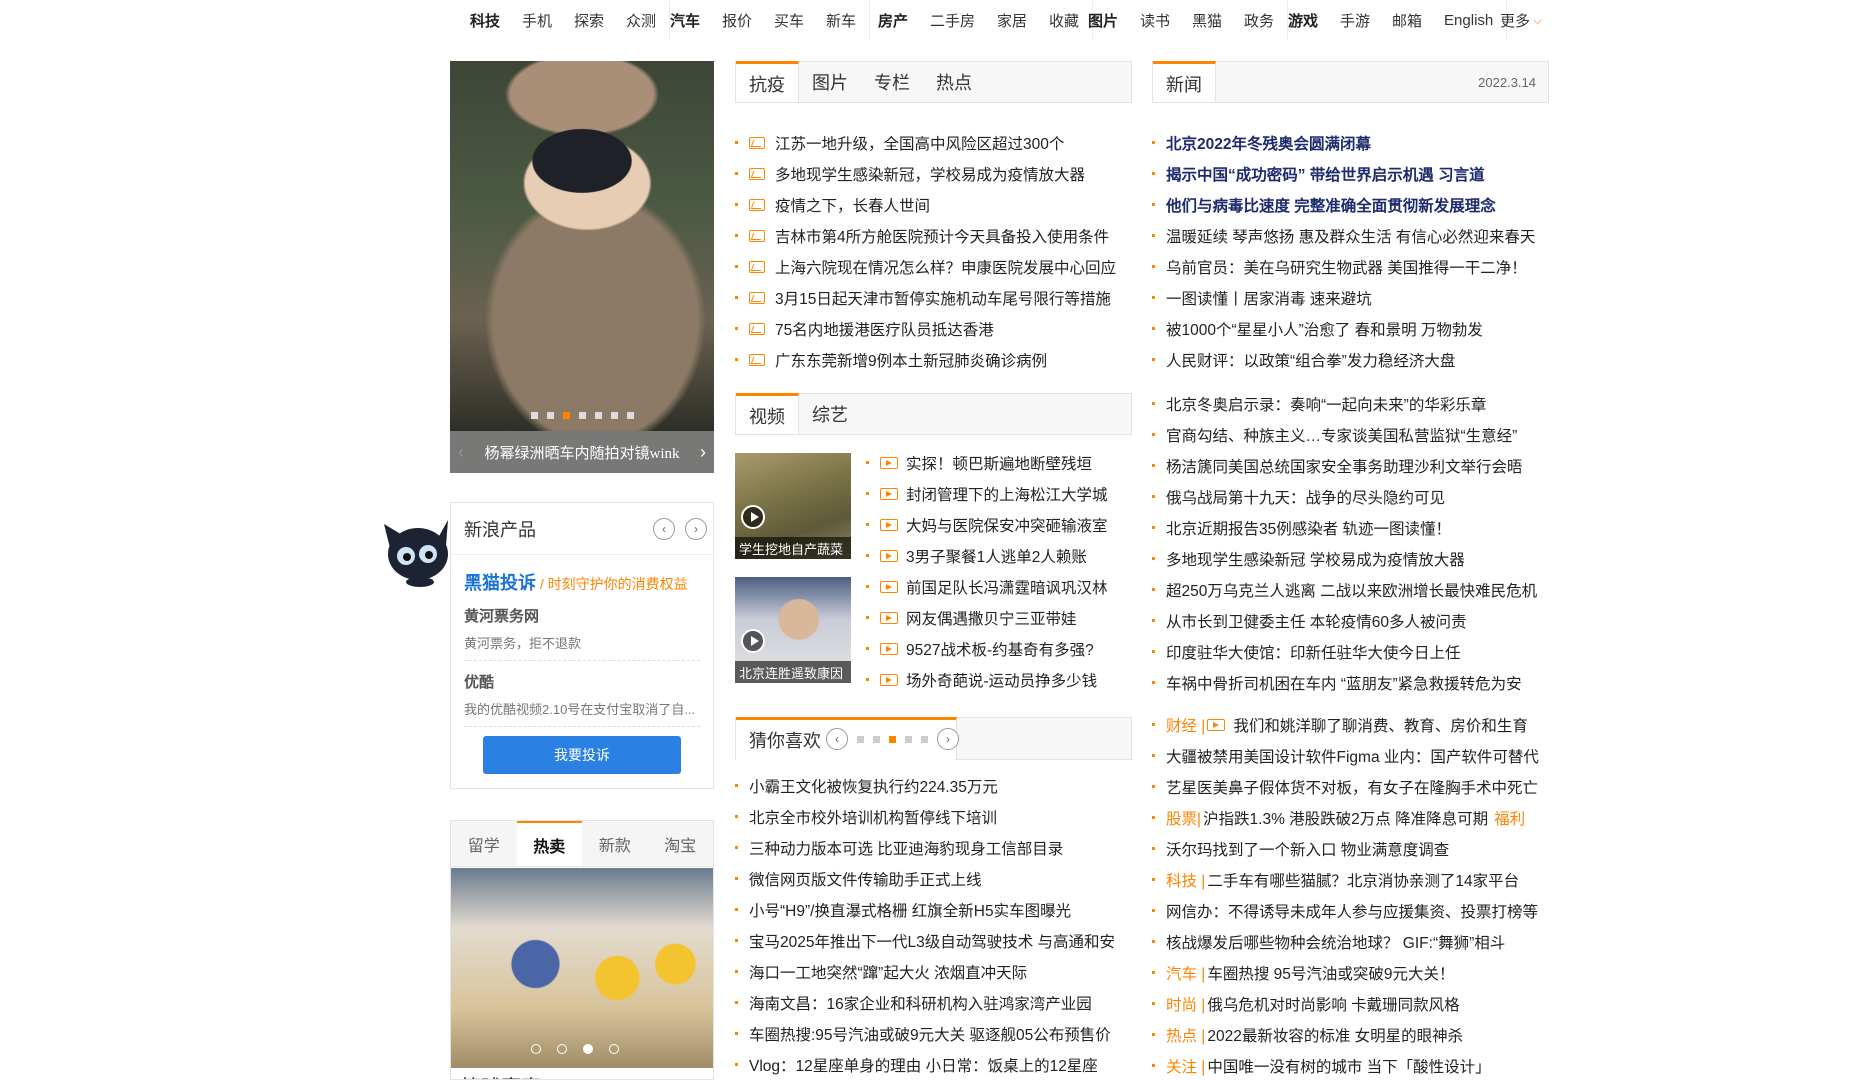 The width and height of the screenshot is (1858, 1080). Describe the element at coordinates (888, 972) in the screenshot. I see `list-item-text: 海口一工地突然“蹿”起大火 浓烟直冲天际` at that location.